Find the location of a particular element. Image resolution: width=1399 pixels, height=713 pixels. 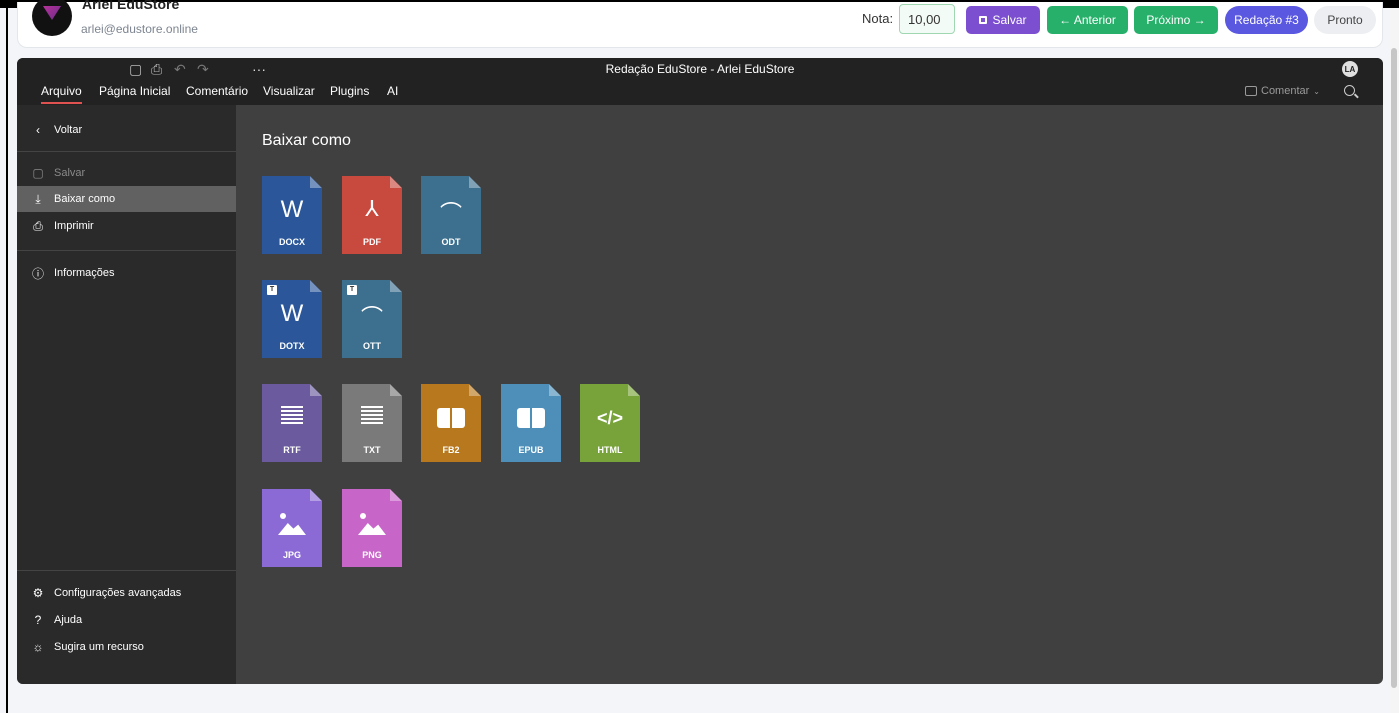

format-html: </> HTML is located at coordinates (610, 423).